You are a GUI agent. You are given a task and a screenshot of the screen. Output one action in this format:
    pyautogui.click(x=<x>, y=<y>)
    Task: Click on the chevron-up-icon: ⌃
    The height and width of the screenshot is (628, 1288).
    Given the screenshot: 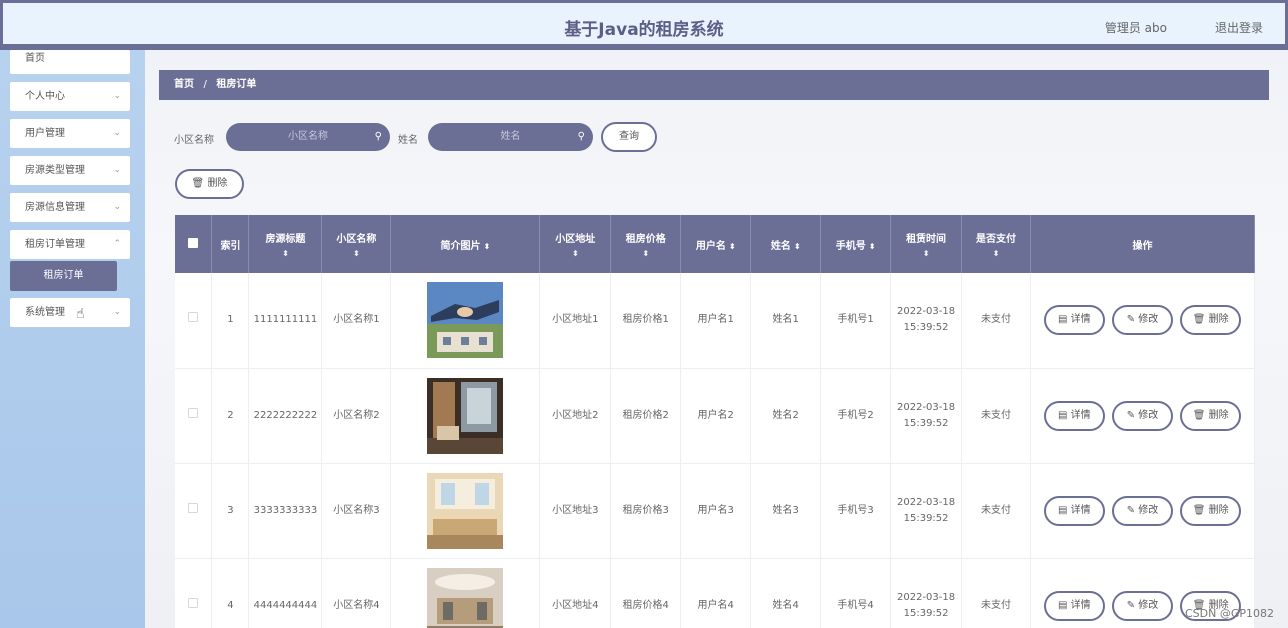 What is the action you would take?
    pyautogui.click(x=117, y=244)
    